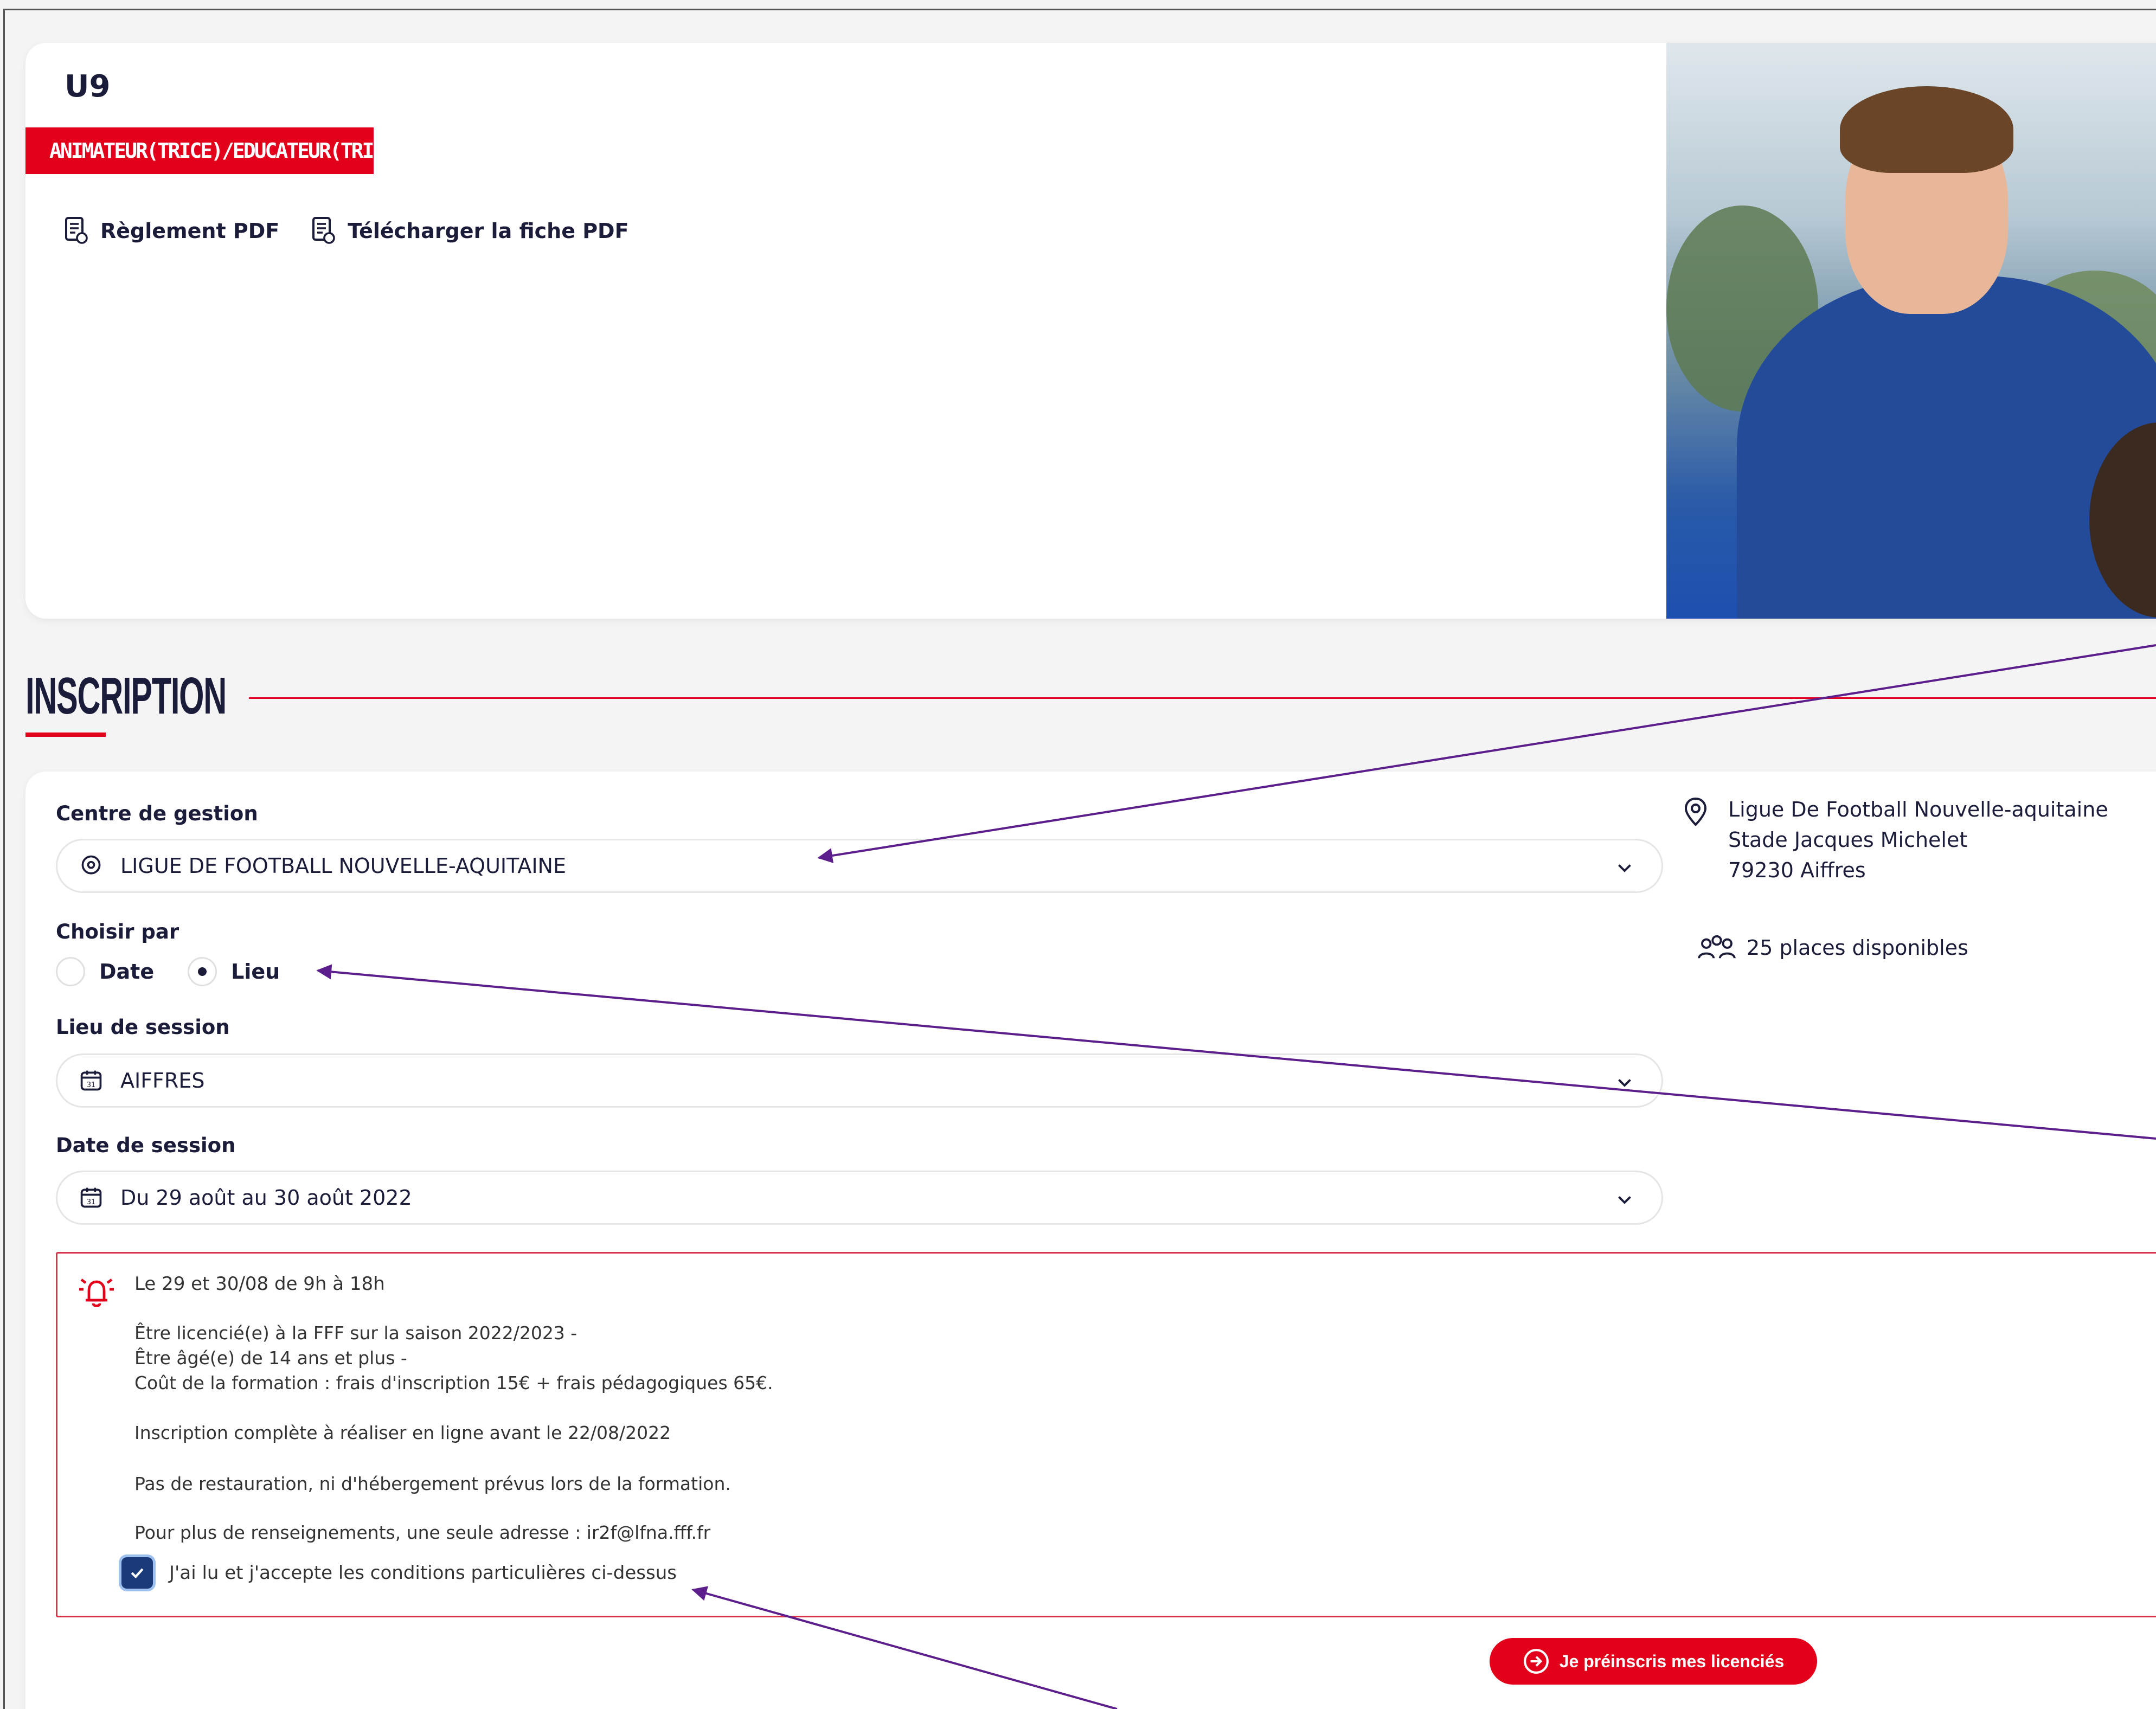 The width and height of the screenshot is (2156, 1709). I want to click on reglement-pdf-link: Règlement PDF, so click(172, 231).